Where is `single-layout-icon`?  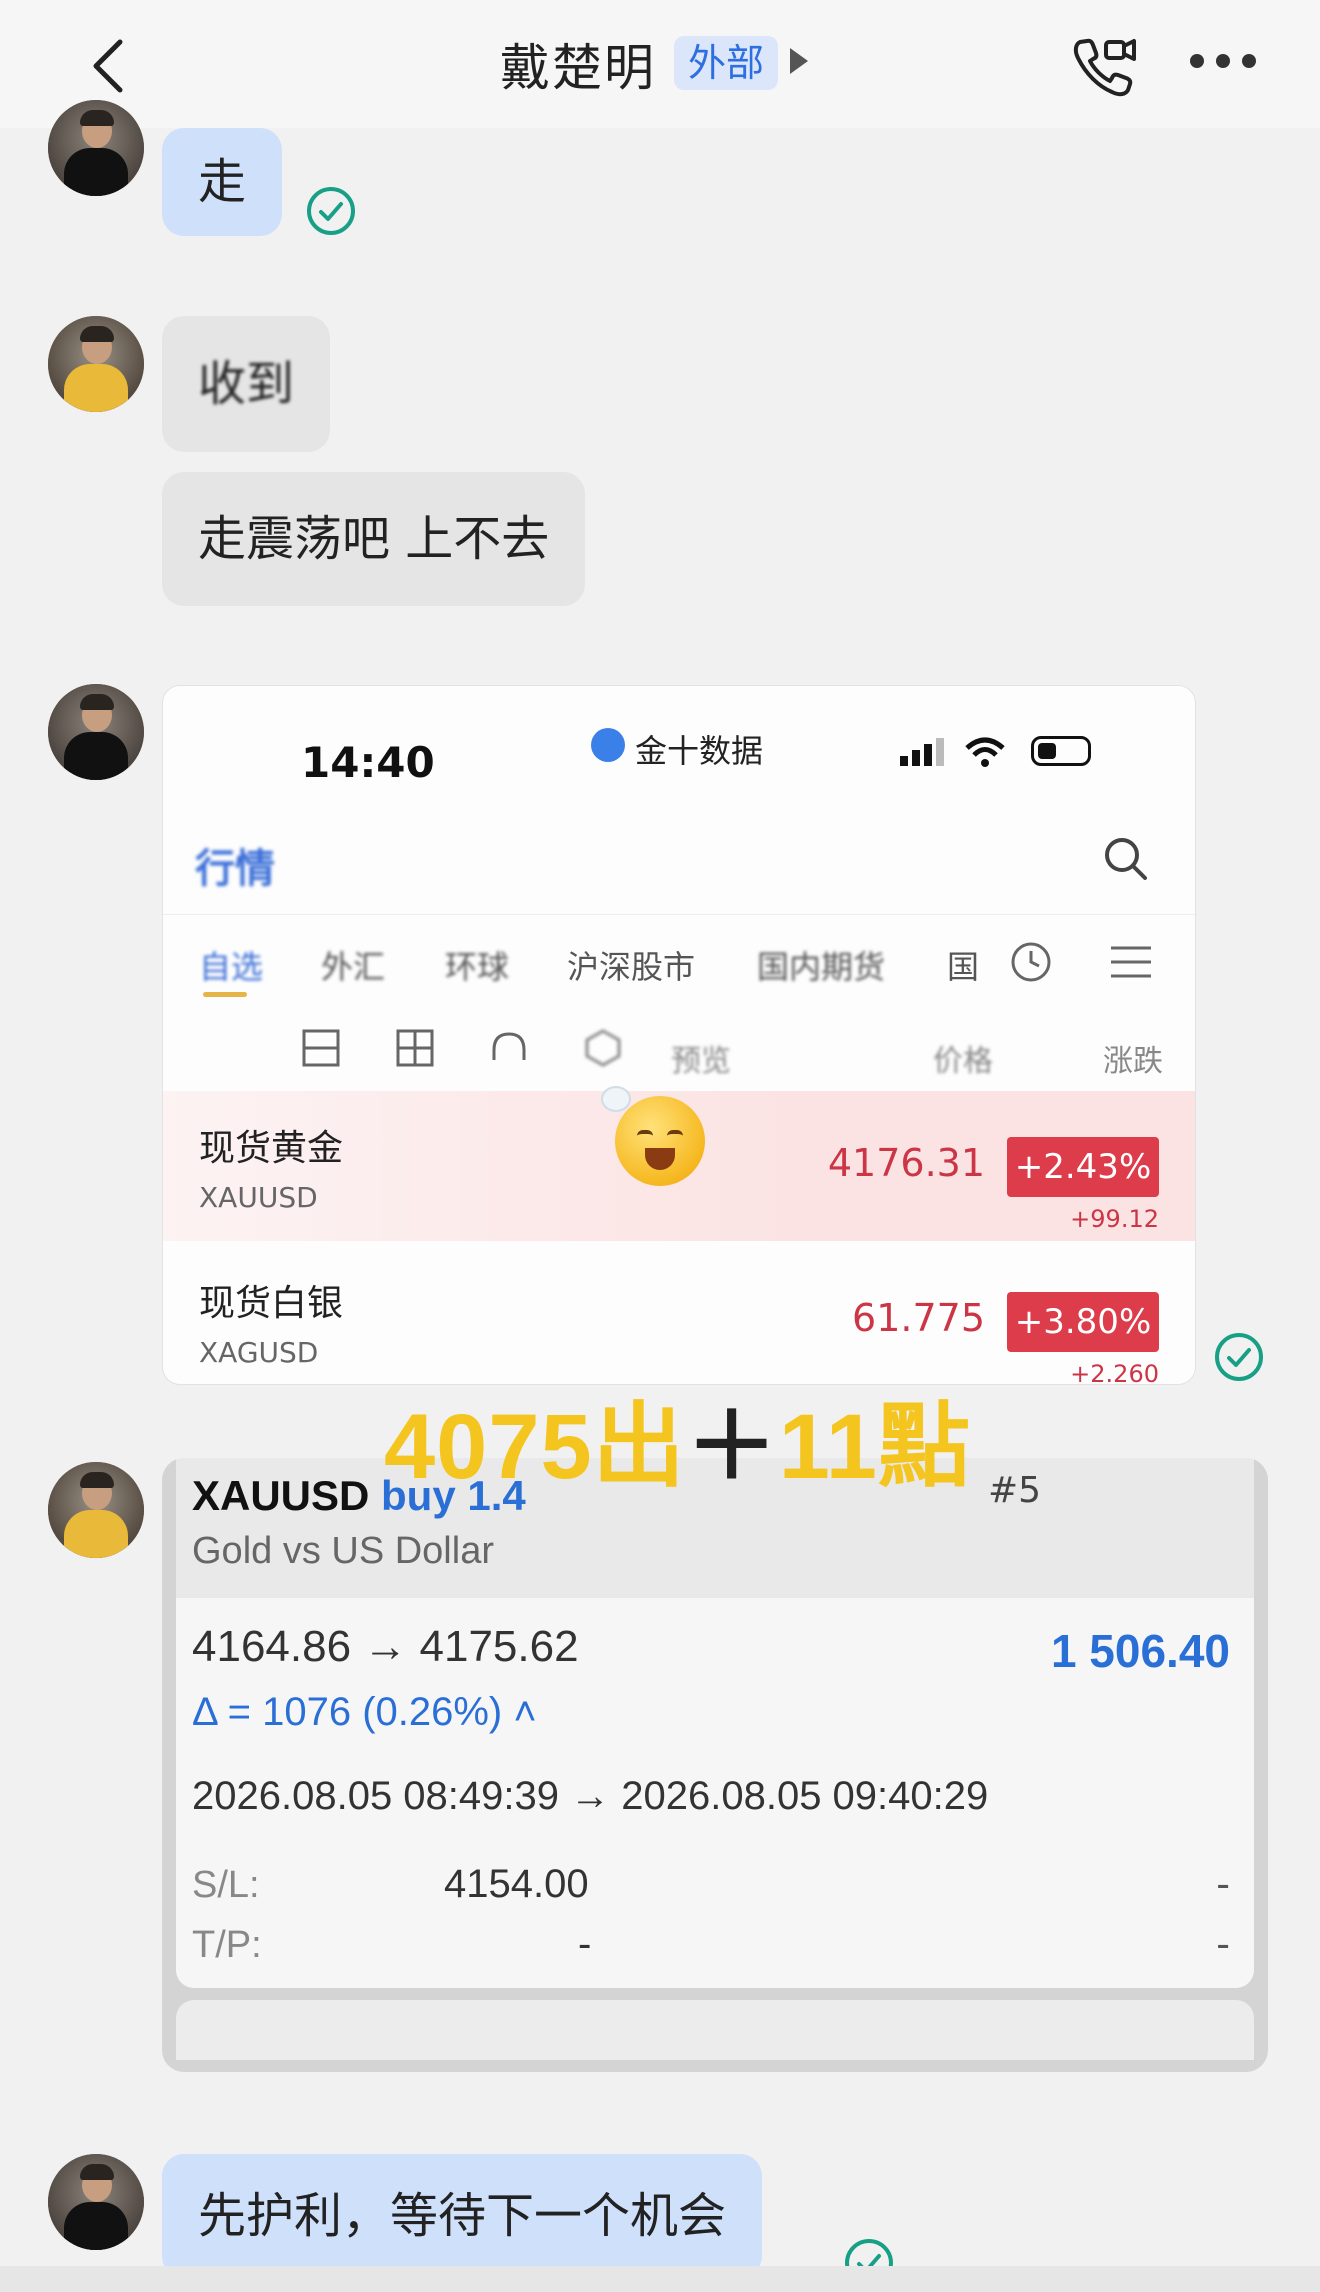
single-layout-icon is located at coordinates (321, 1048).